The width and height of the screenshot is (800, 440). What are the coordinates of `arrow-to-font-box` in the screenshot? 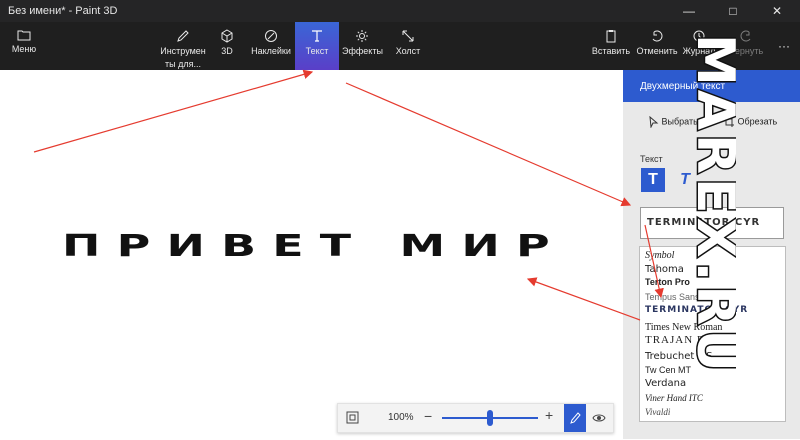 It's located at (488, 144).